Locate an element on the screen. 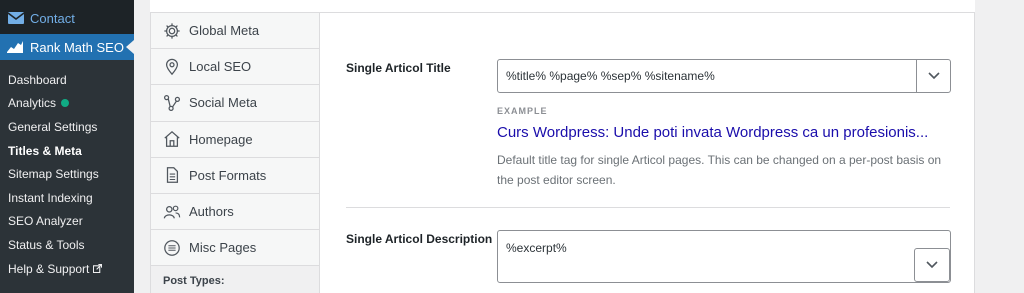 This screenshot has width=1024, height=293. rank-math-logo-icon is located at coordinates (15, 47).